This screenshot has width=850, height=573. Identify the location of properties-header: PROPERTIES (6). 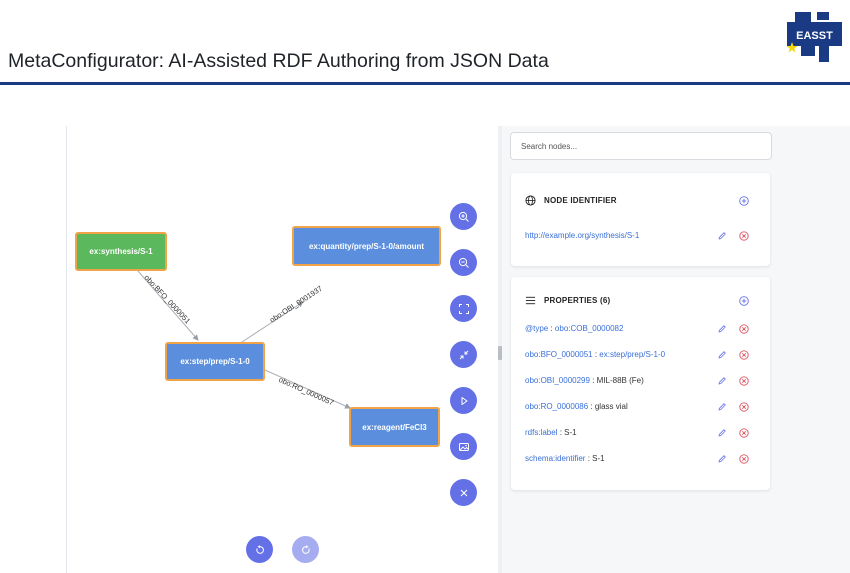
(567, 300).